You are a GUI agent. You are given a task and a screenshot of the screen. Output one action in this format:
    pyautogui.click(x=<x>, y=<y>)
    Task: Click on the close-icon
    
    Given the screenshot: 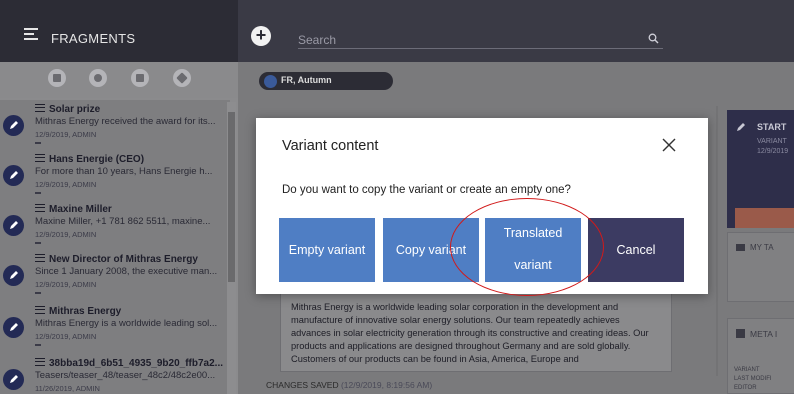 What is the action you would take?
    pyautogui.click(x=669, y=145)
    